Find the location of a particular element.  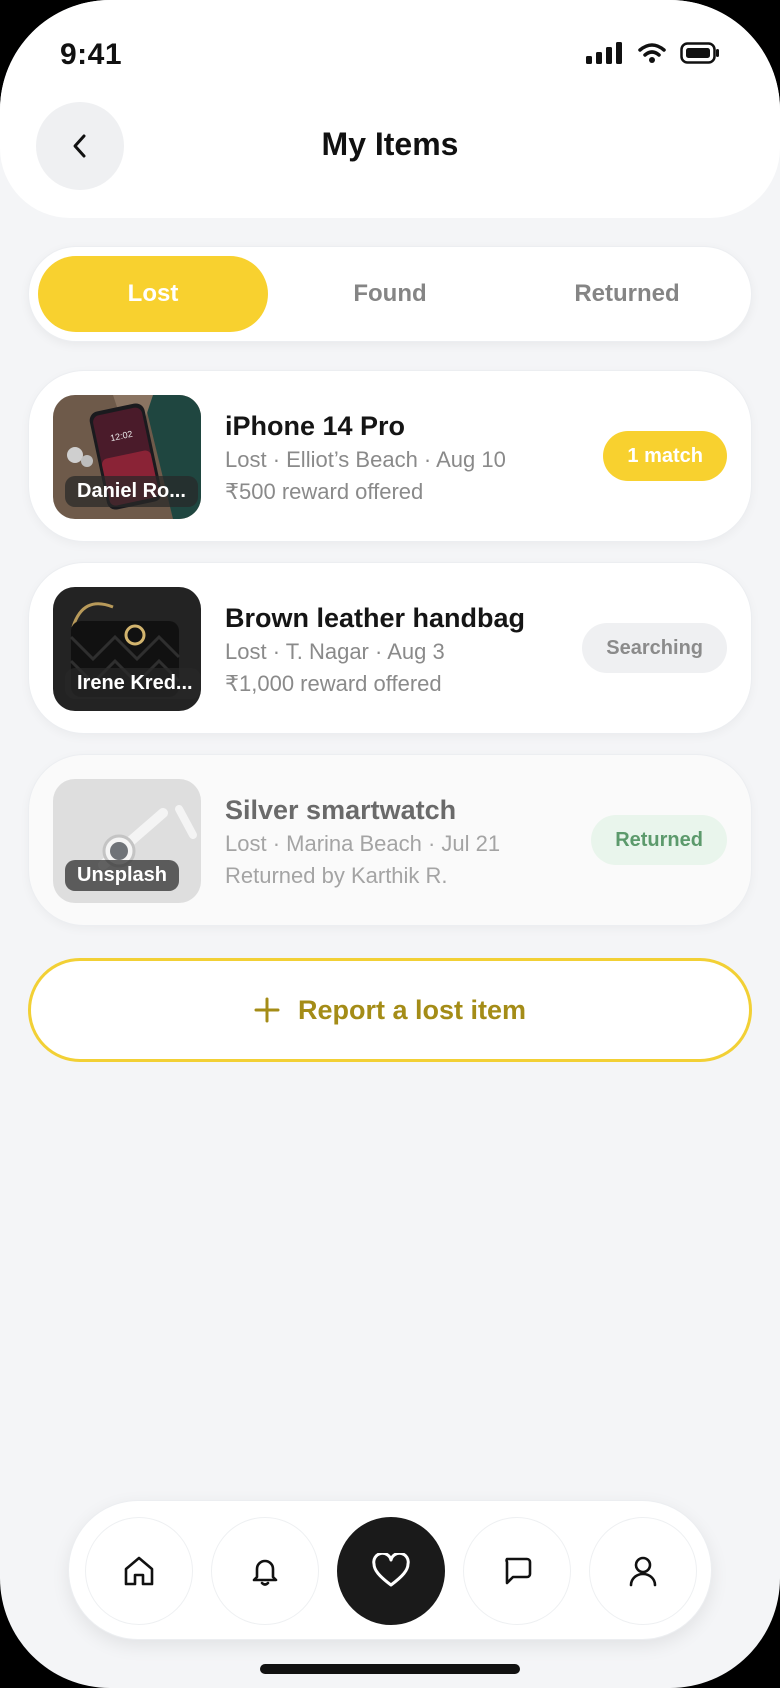

wifi-icon is located at coordinates (652, 53).